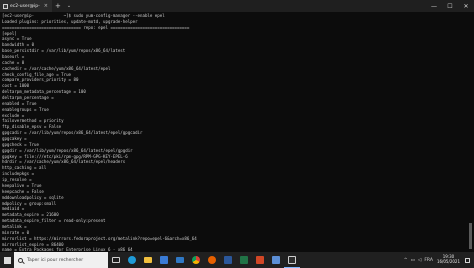  I want to click on network-icon: ▭, so click(413, 260).